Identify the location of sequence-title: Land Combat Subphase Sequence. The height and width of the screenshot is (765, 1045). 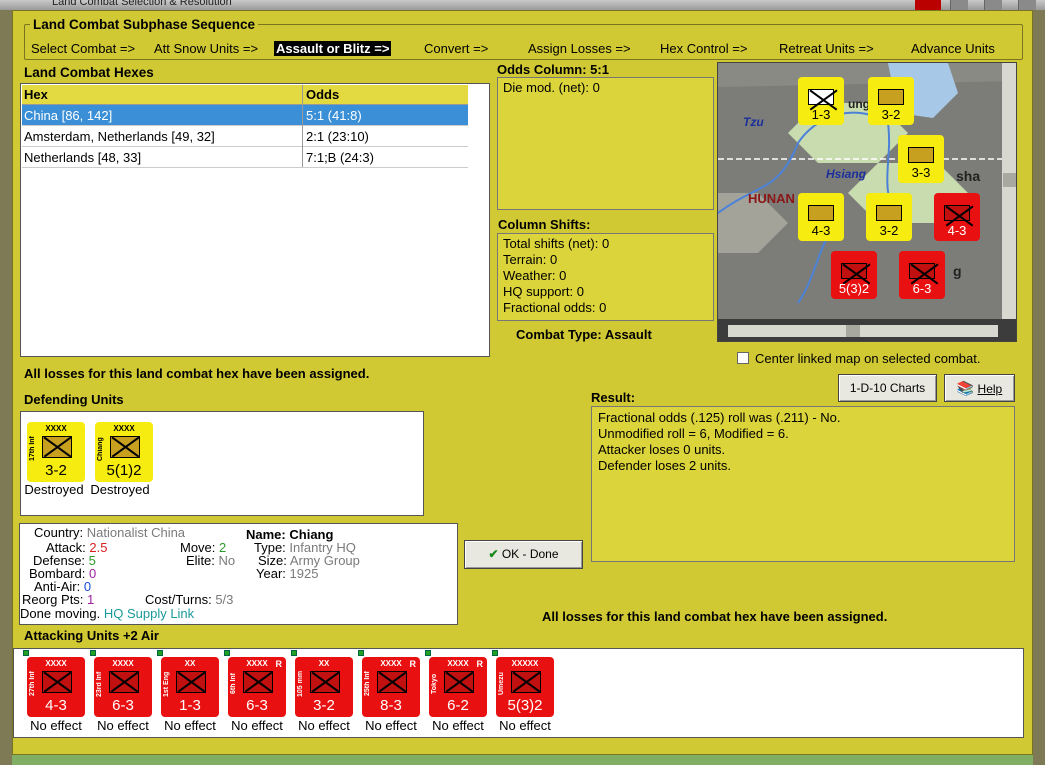
(144, 24).